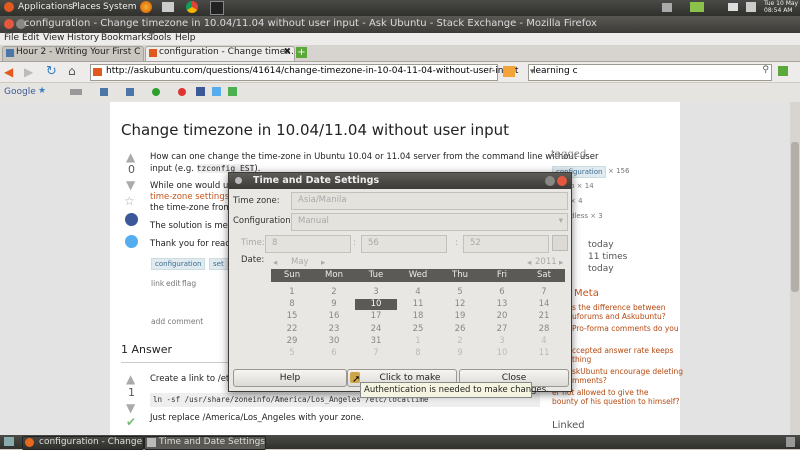  I want to click on page-scrollbar, so click(795, 268).